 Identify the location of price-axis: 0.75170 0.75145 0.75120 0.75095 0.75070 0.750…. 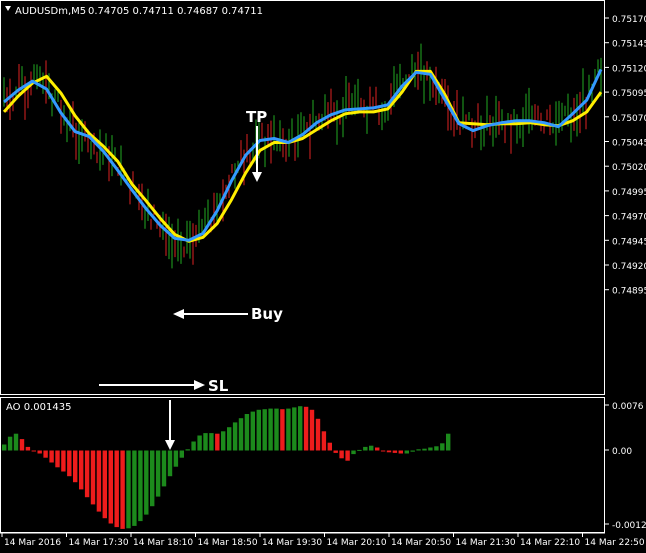
(625, 156).